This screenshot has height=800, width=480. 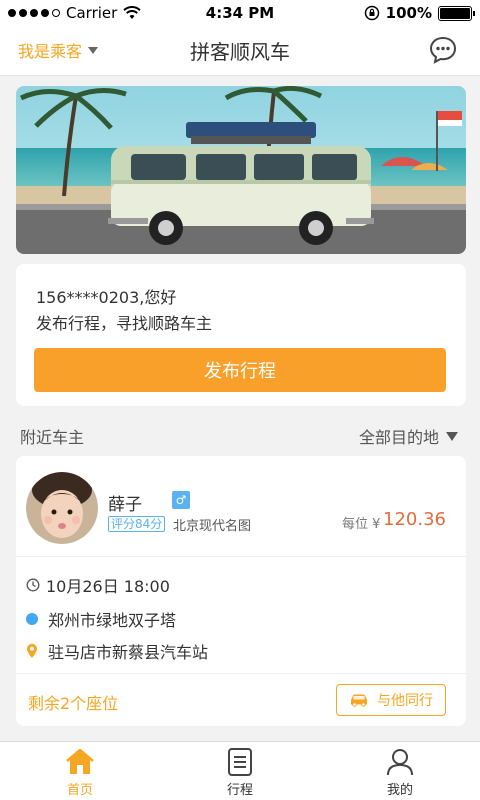 I want to click on status-bar: Carrier 4:34 PM 100%, so click(x=240, y=13).